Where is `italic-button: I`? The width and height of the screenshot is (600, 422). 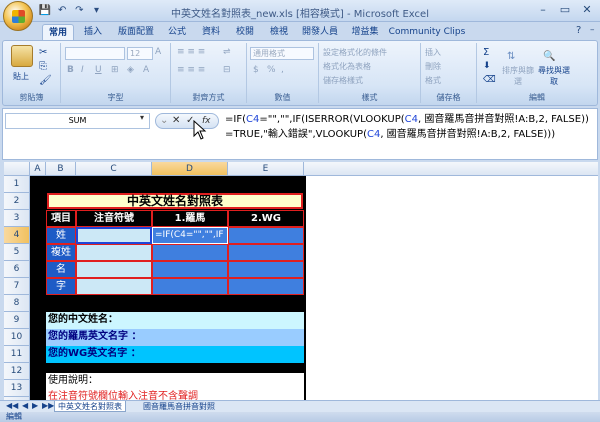
italic-button: I is located at coordinates (82, 70).